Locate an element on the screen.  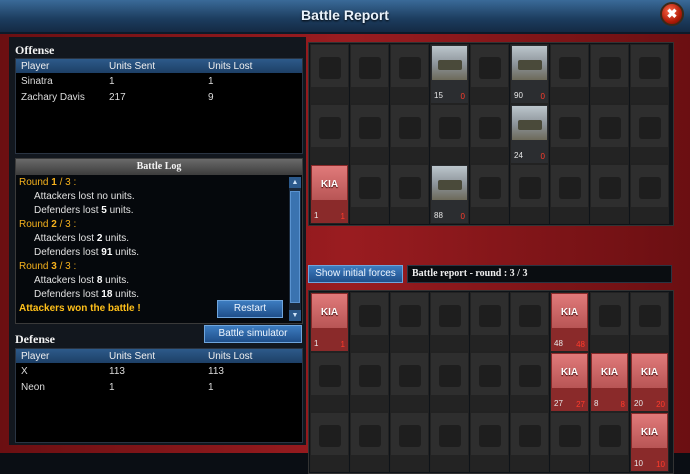
unit-card-kia: KIA 48 48 is located at coordinates (569, 322).